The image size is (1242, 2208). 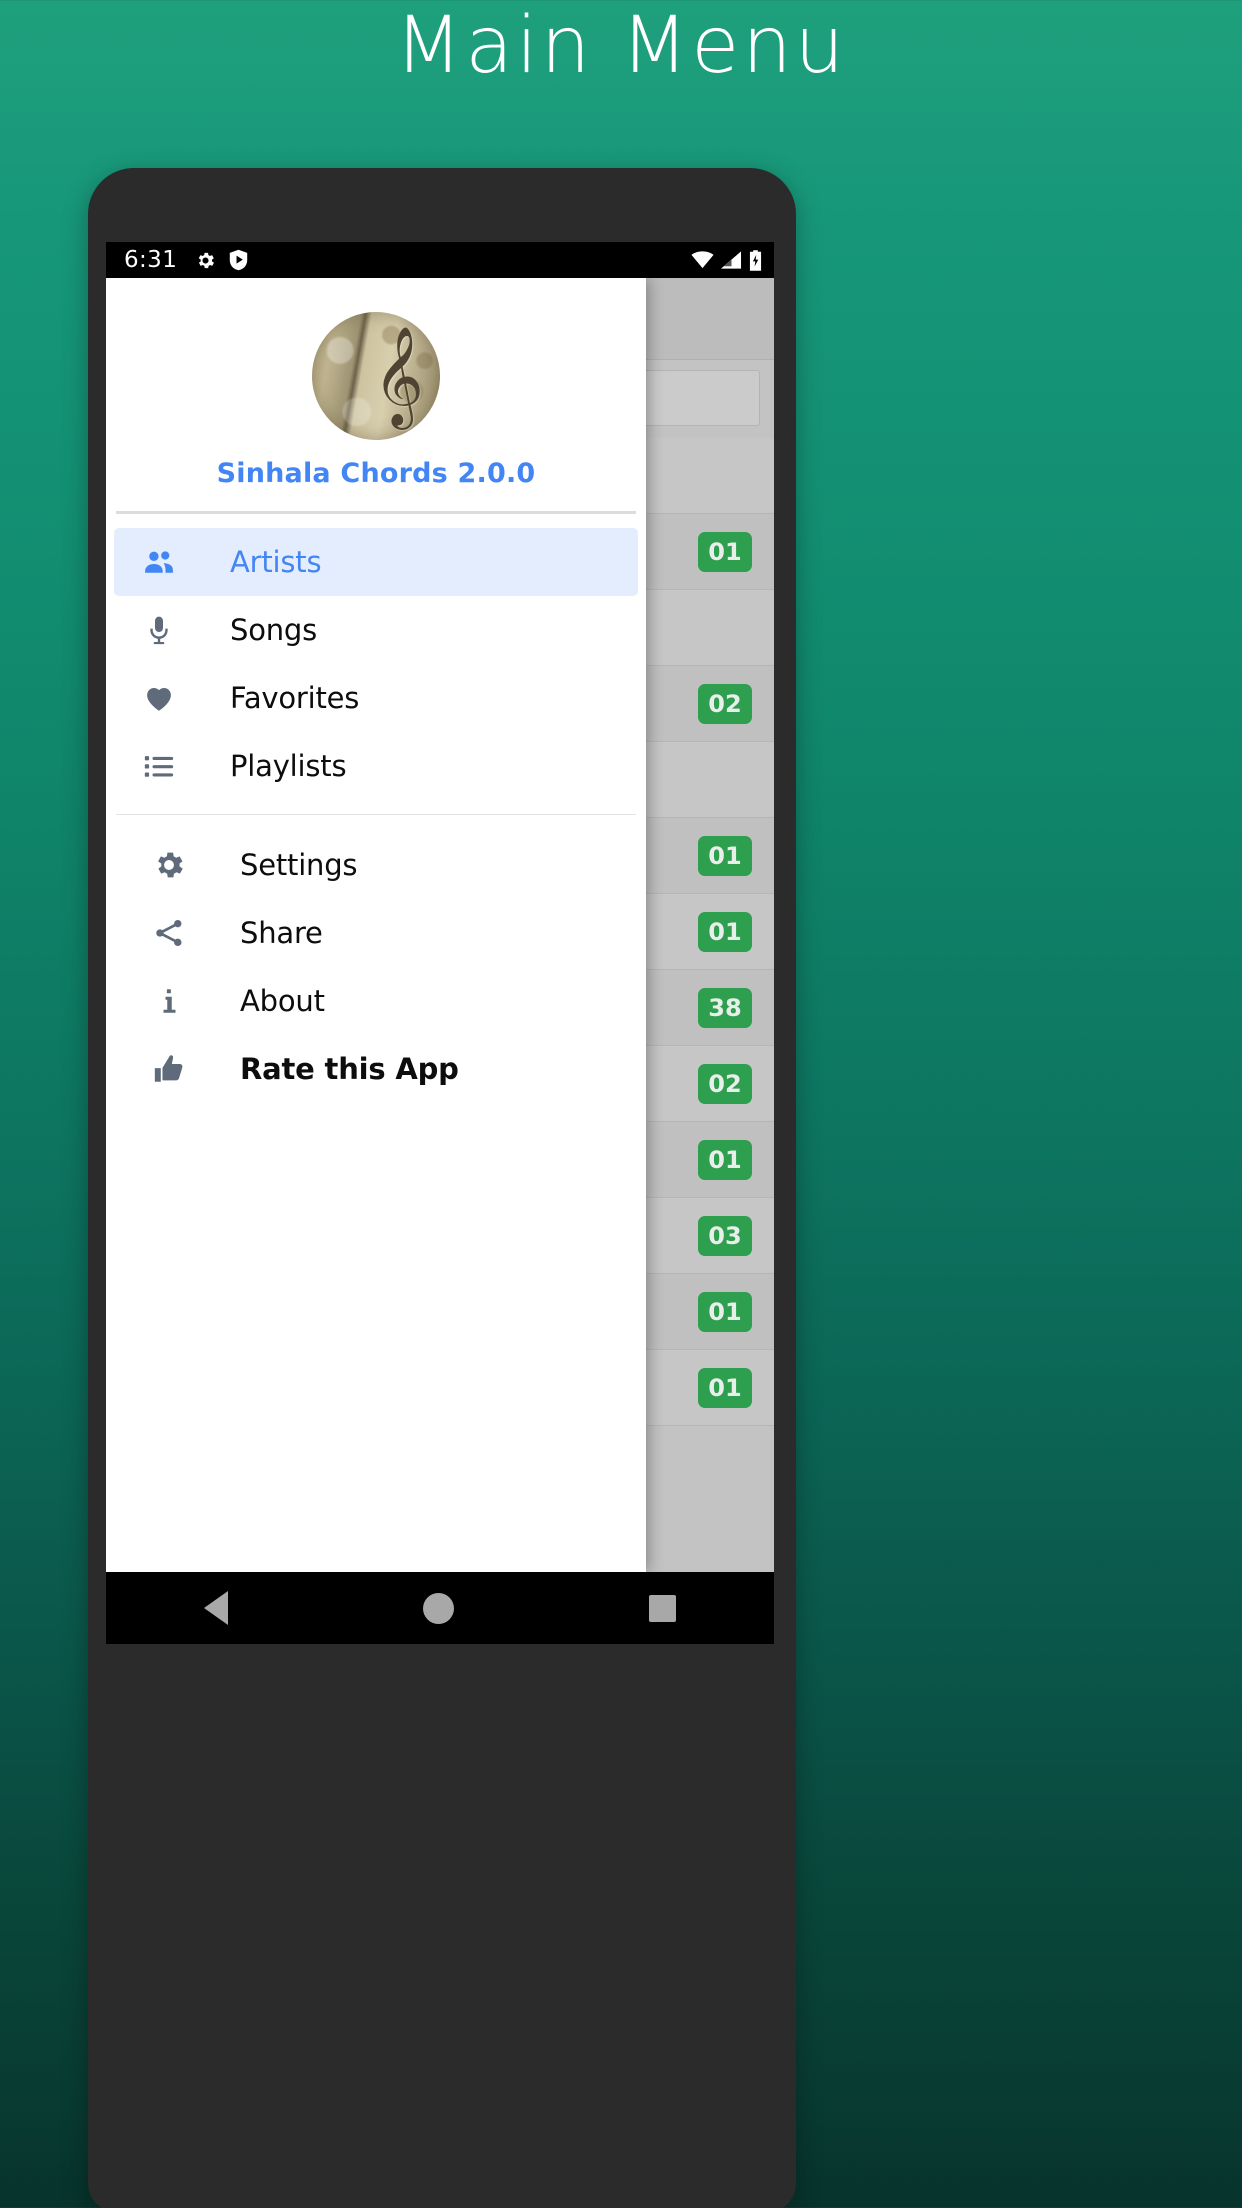 I want to click on sidebar-item-settings: Settings, so click(x=376, y=865).